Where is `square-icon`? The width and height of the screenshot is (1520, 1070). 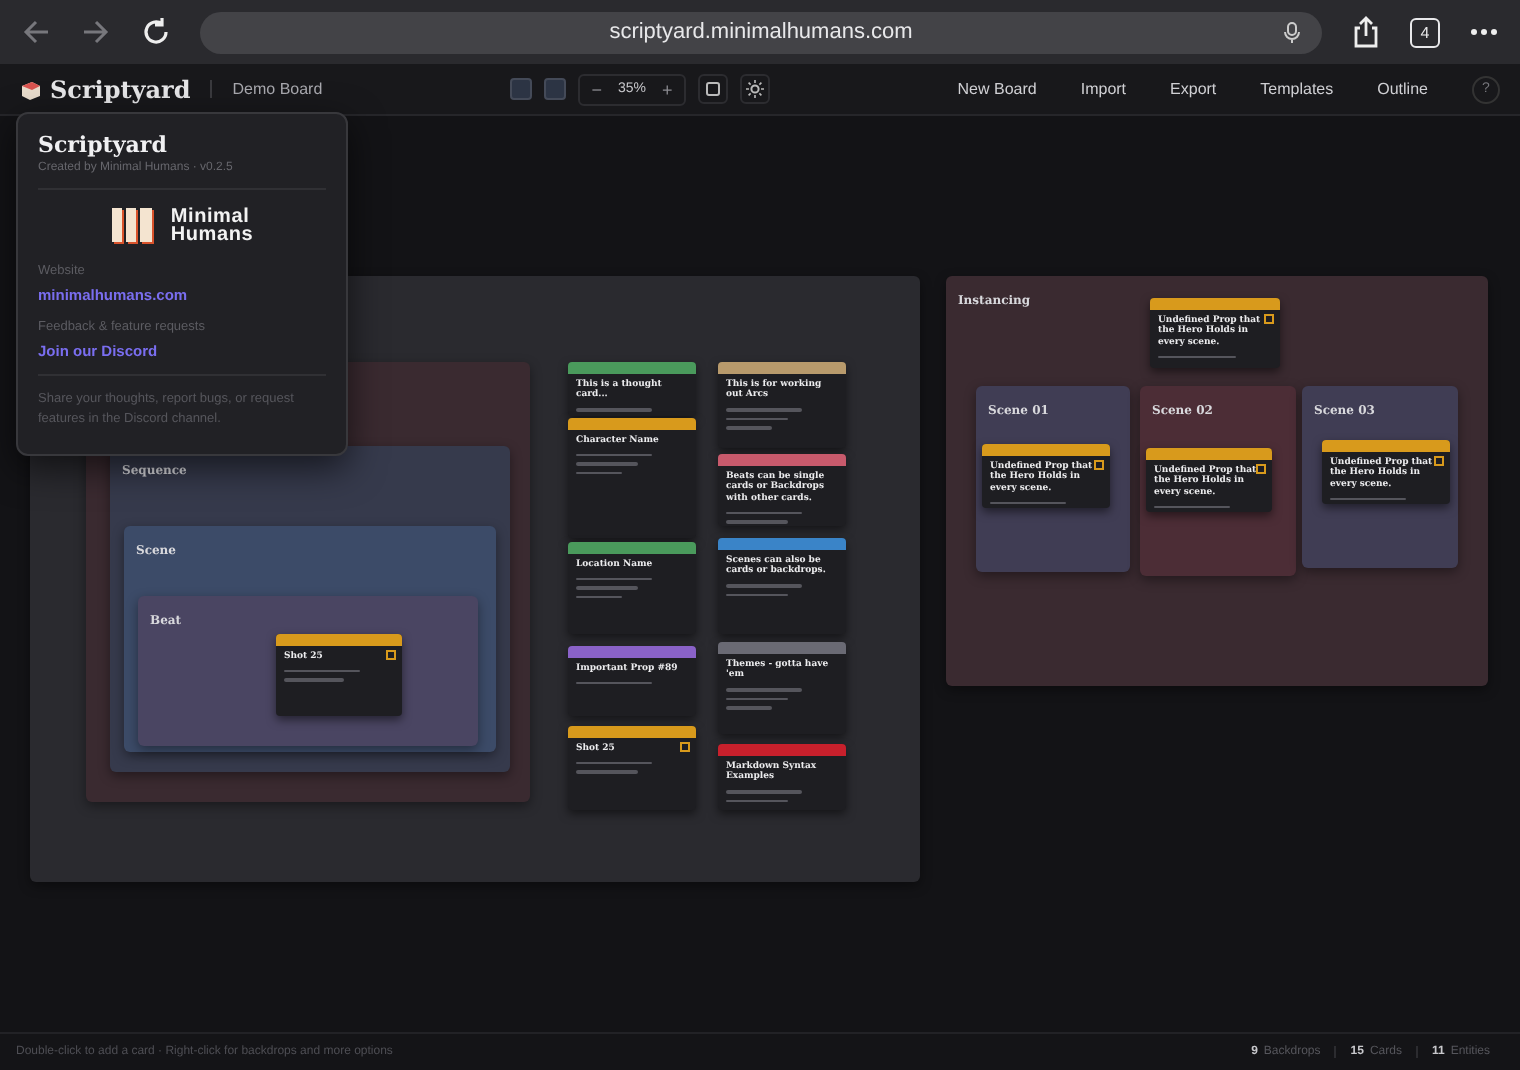 square-icon is located at coordinates (713, 89).